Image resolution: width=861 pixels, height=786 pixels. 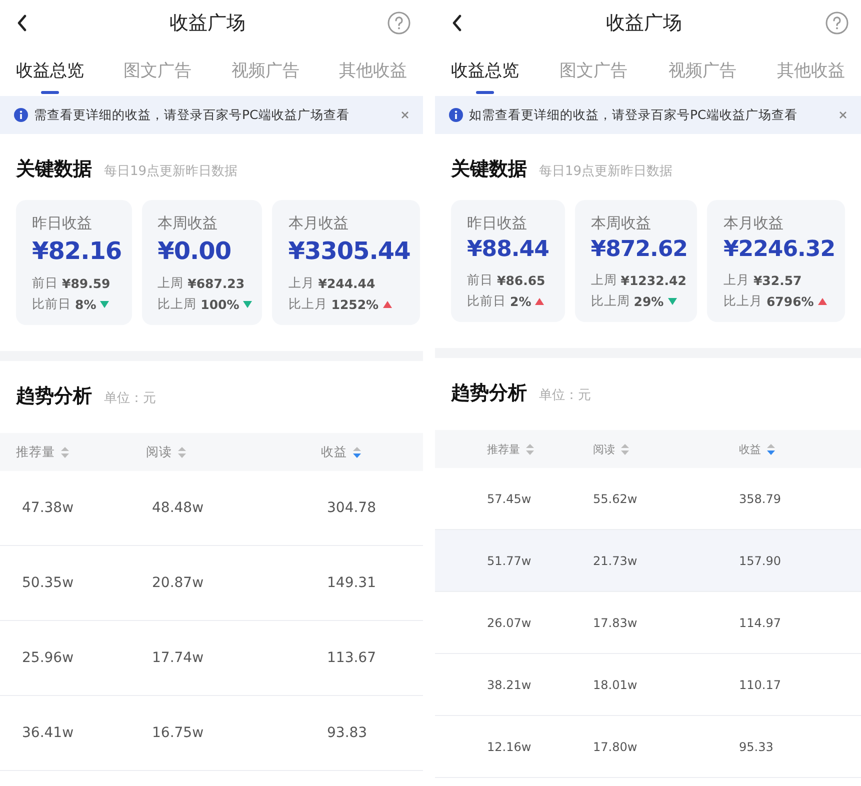 I want to click on table-cell-text: 16.75w, so click(x=178, y=733).